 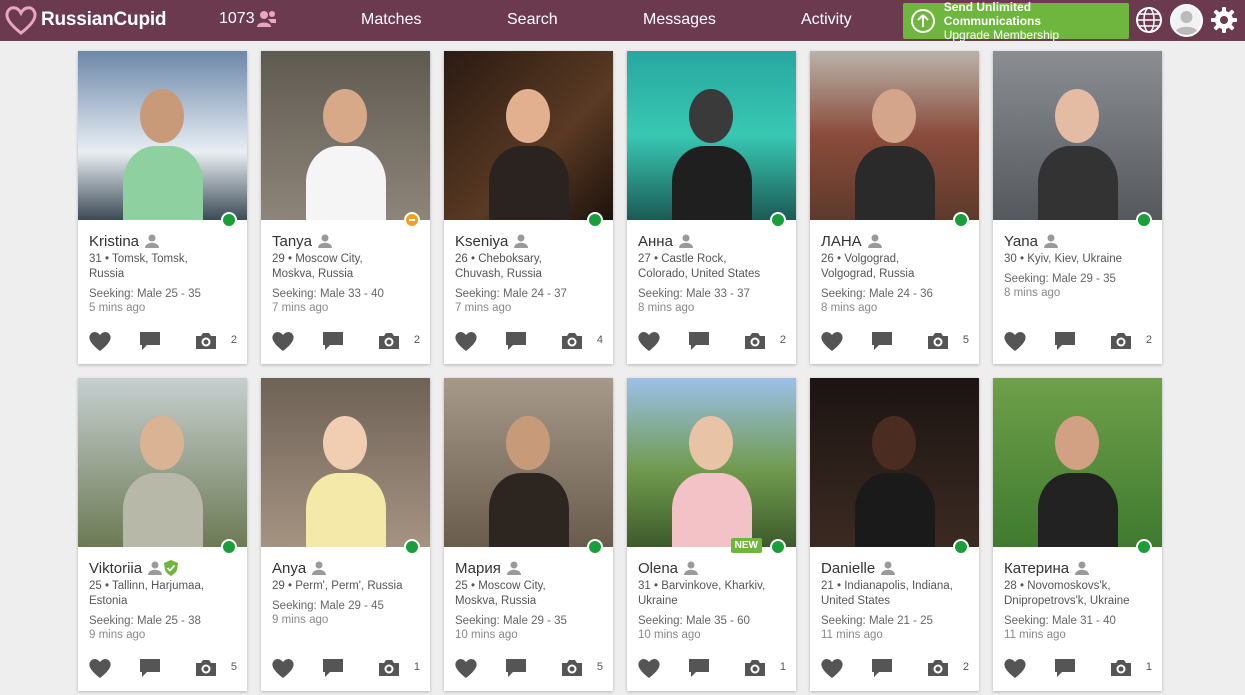 I want to click on profile-name: Kseniya, so click(x=481, y=241).